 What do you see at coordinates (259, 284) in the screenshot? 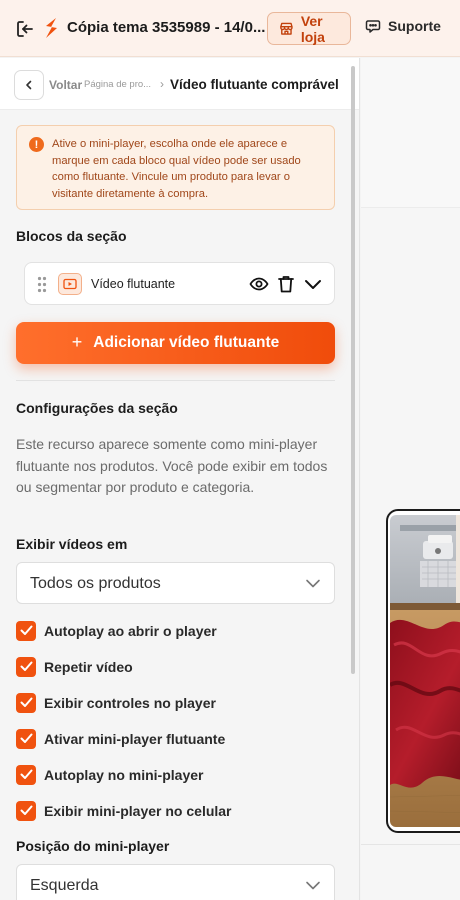
I see `eye-icon` at bounding box center [259, 284].